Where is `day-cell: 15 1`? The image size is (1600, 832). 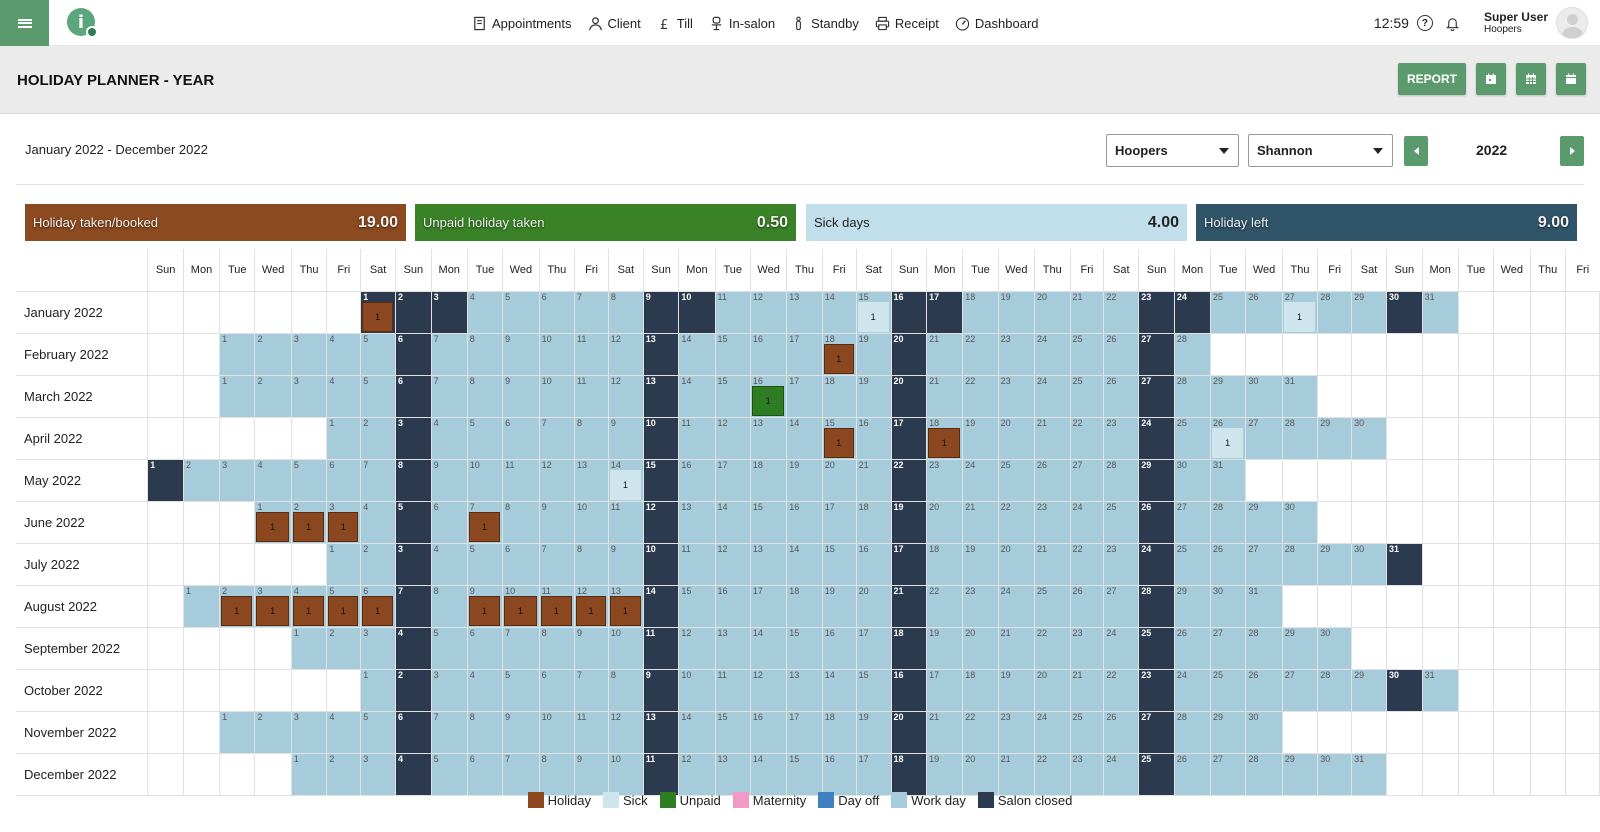 day-cell: 15 1 is located at coordinates (839, 438).